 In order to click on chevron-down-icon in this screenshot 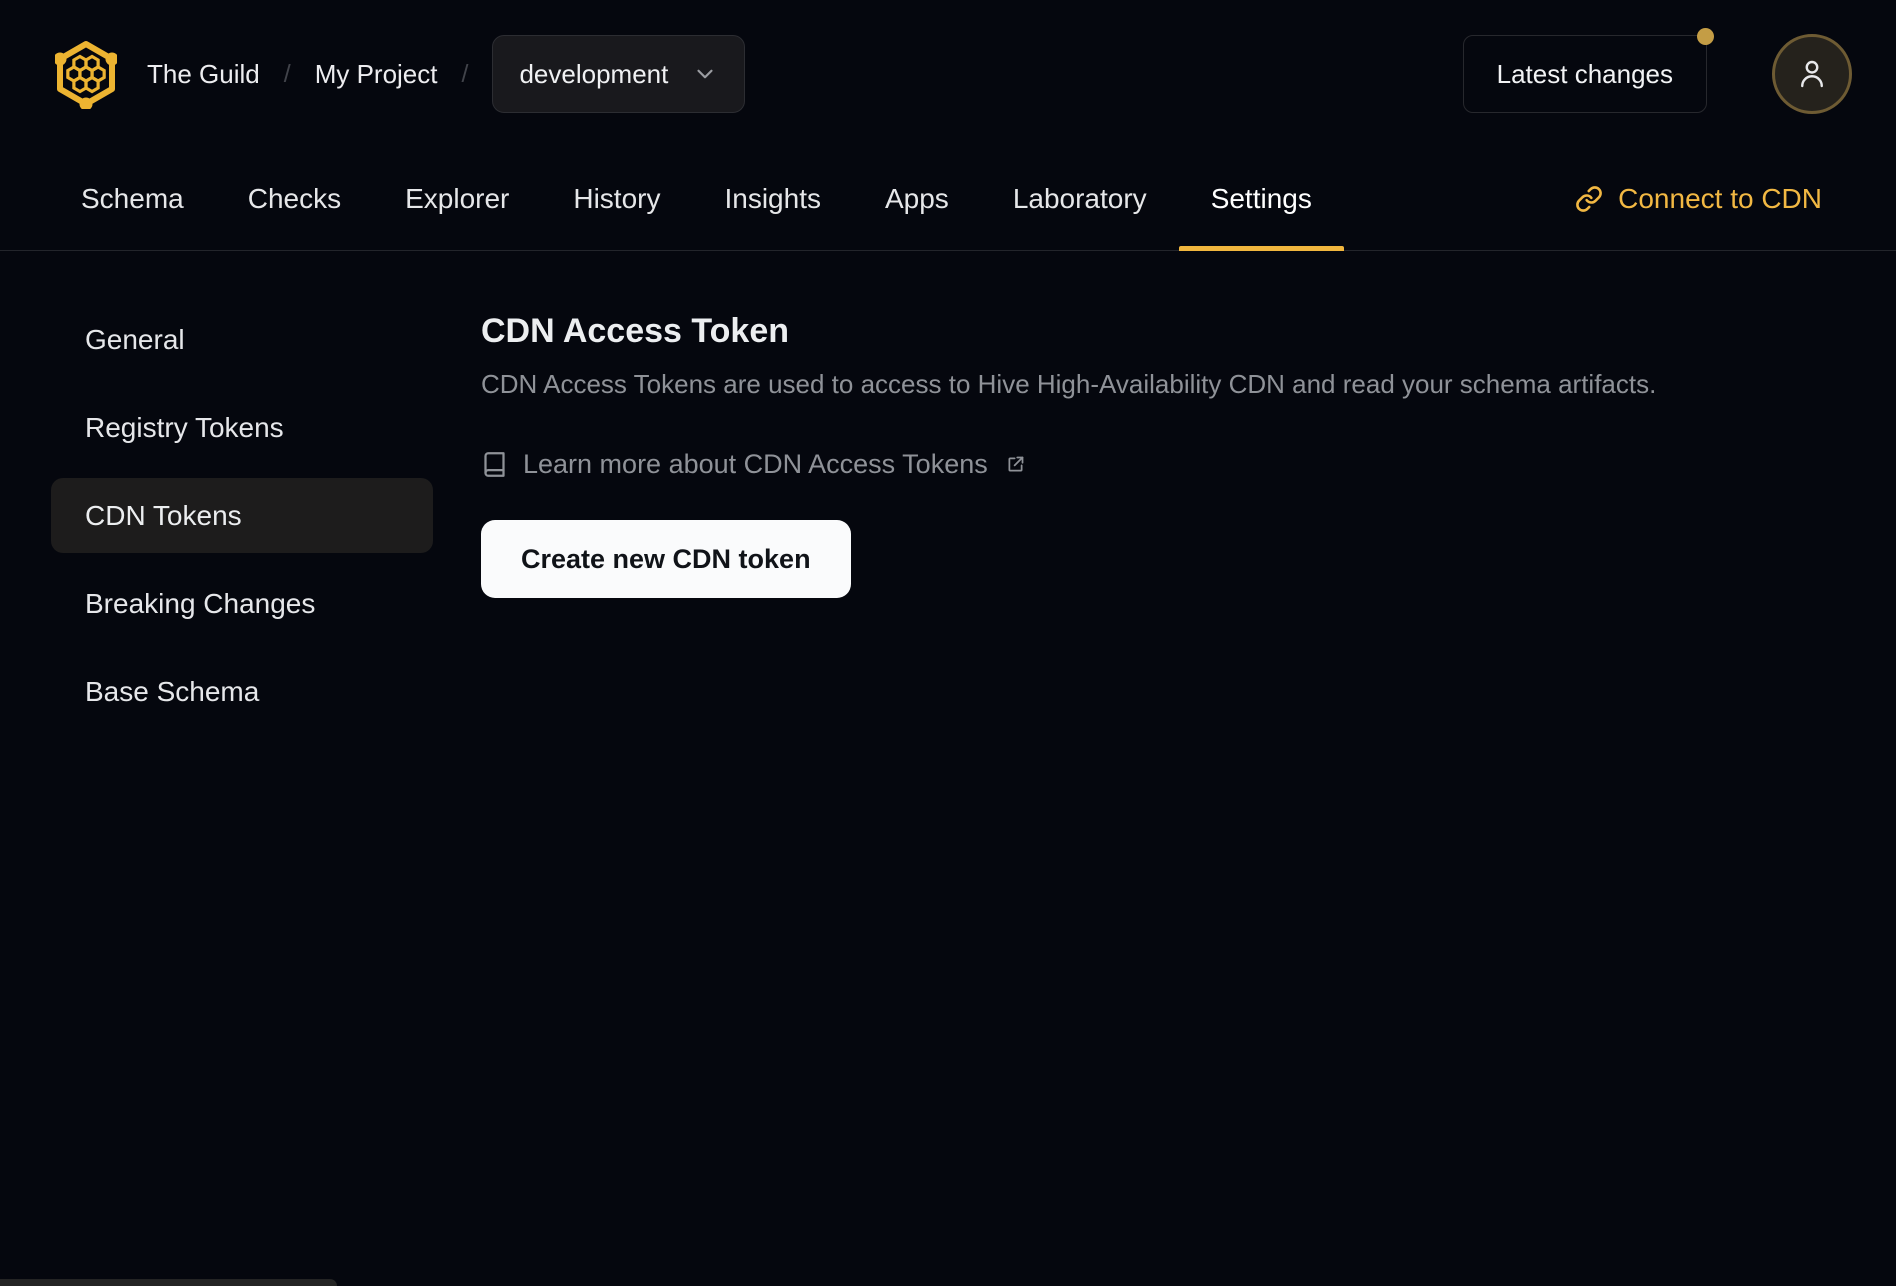, I will do `click(705, 74)`.